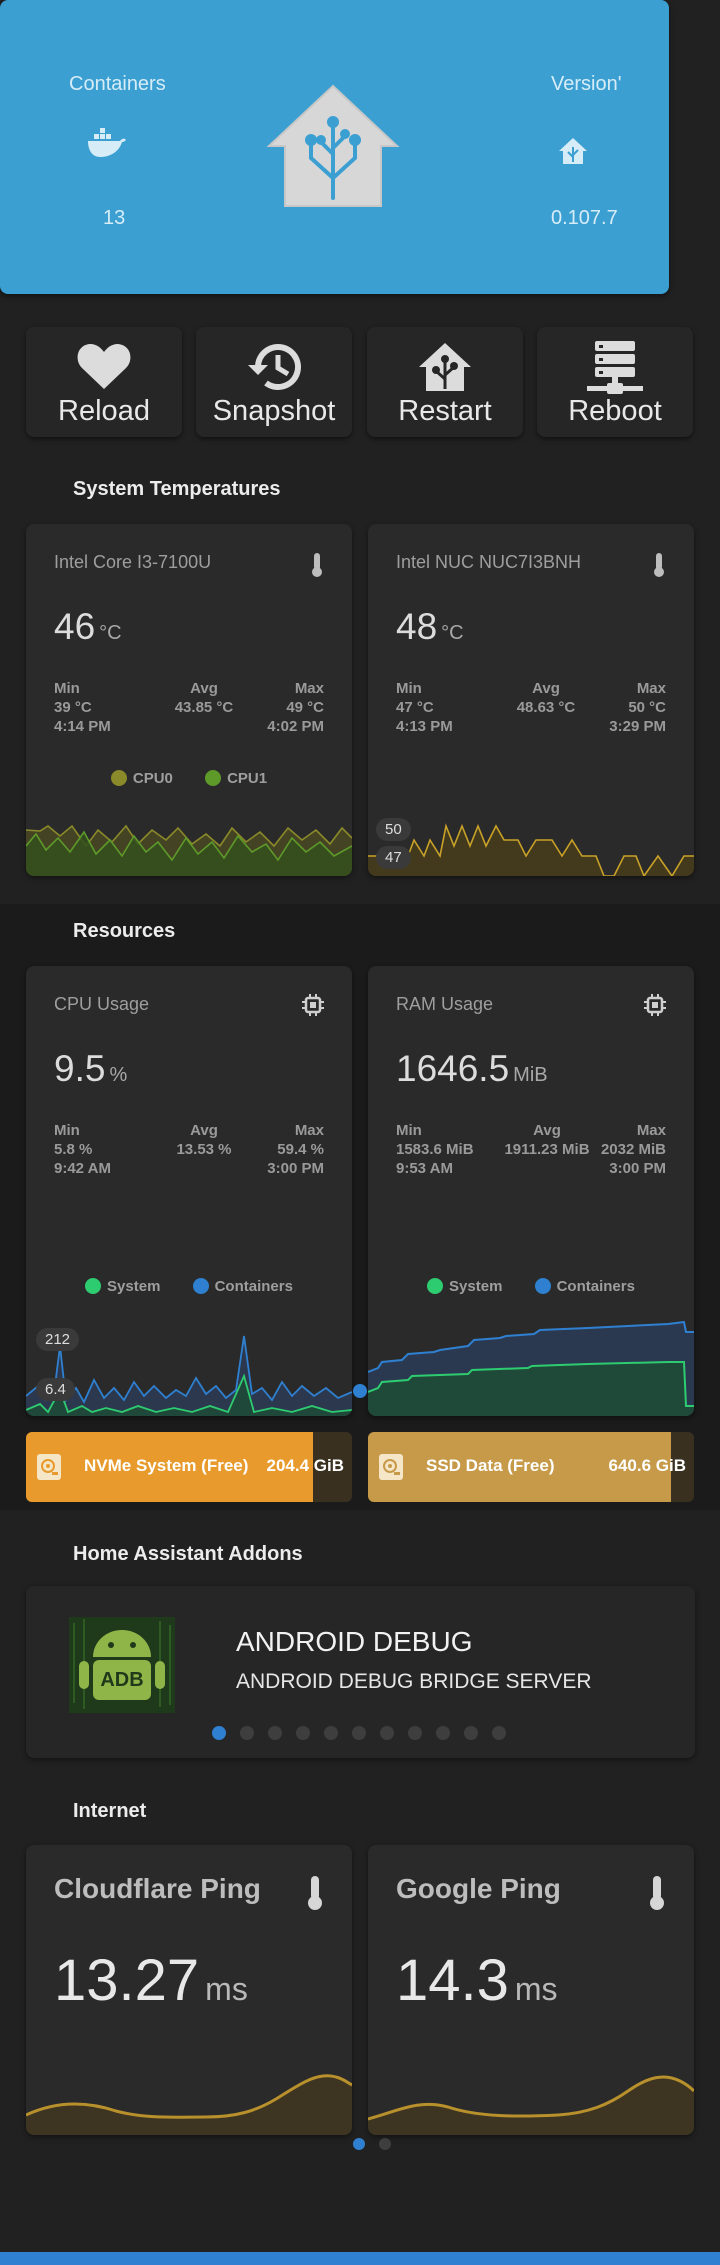 Image resolution: width=720 pixels, height=2265 pixels. I want to click on reload-button: Reload, so click(104, 382).